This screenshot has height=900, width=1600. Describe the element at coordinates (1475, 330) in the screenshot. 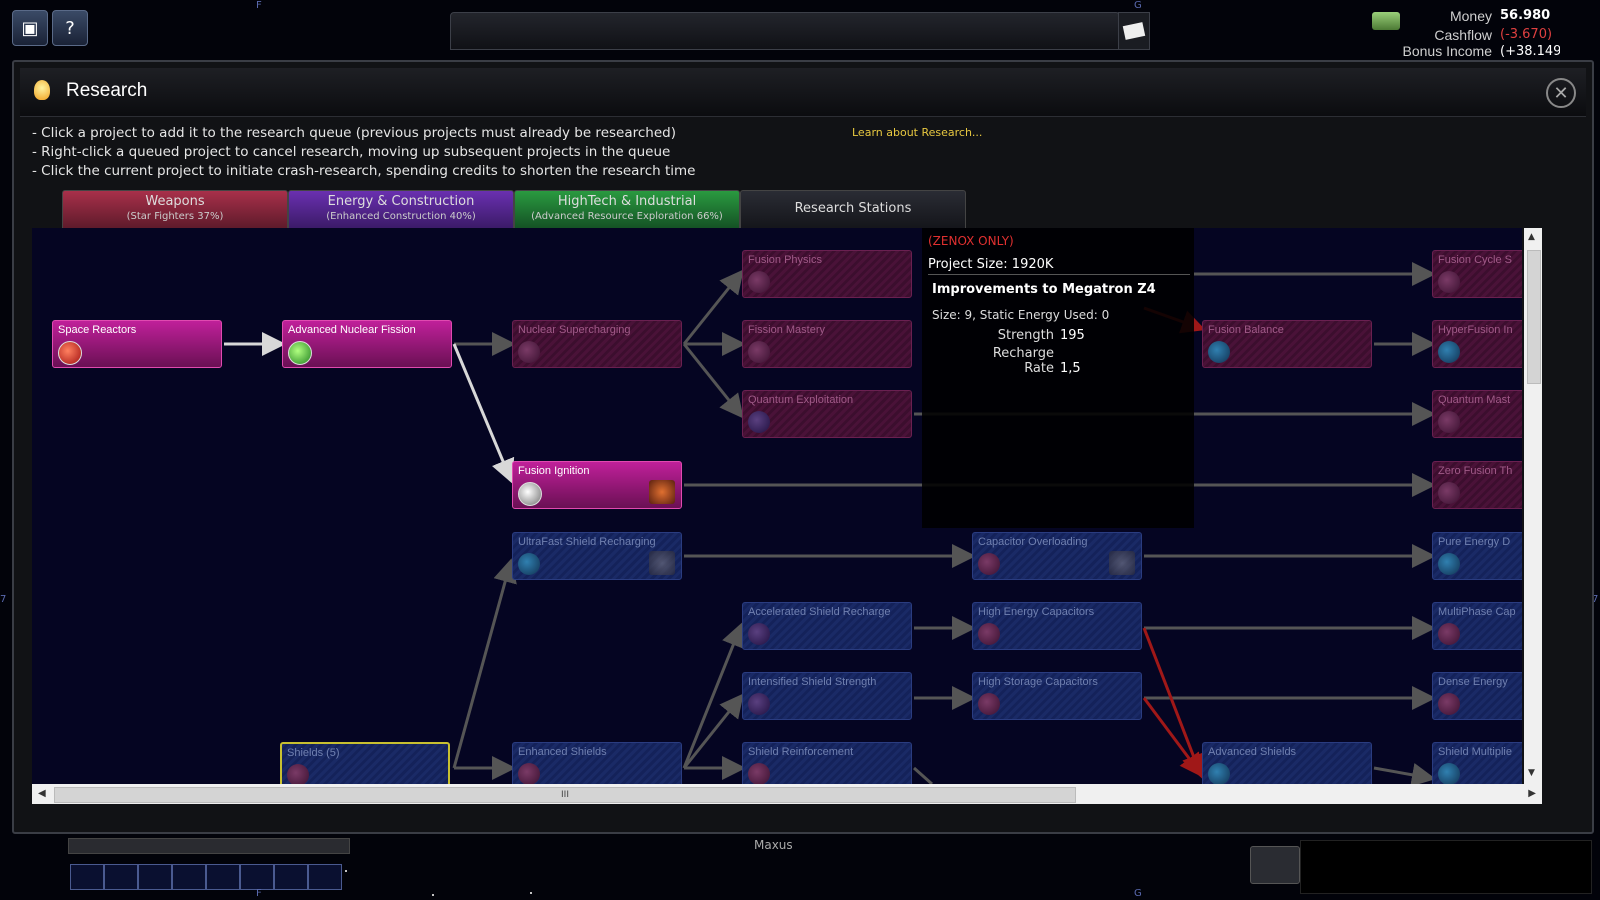

I see `node-label: HyperFusion In` at that location.